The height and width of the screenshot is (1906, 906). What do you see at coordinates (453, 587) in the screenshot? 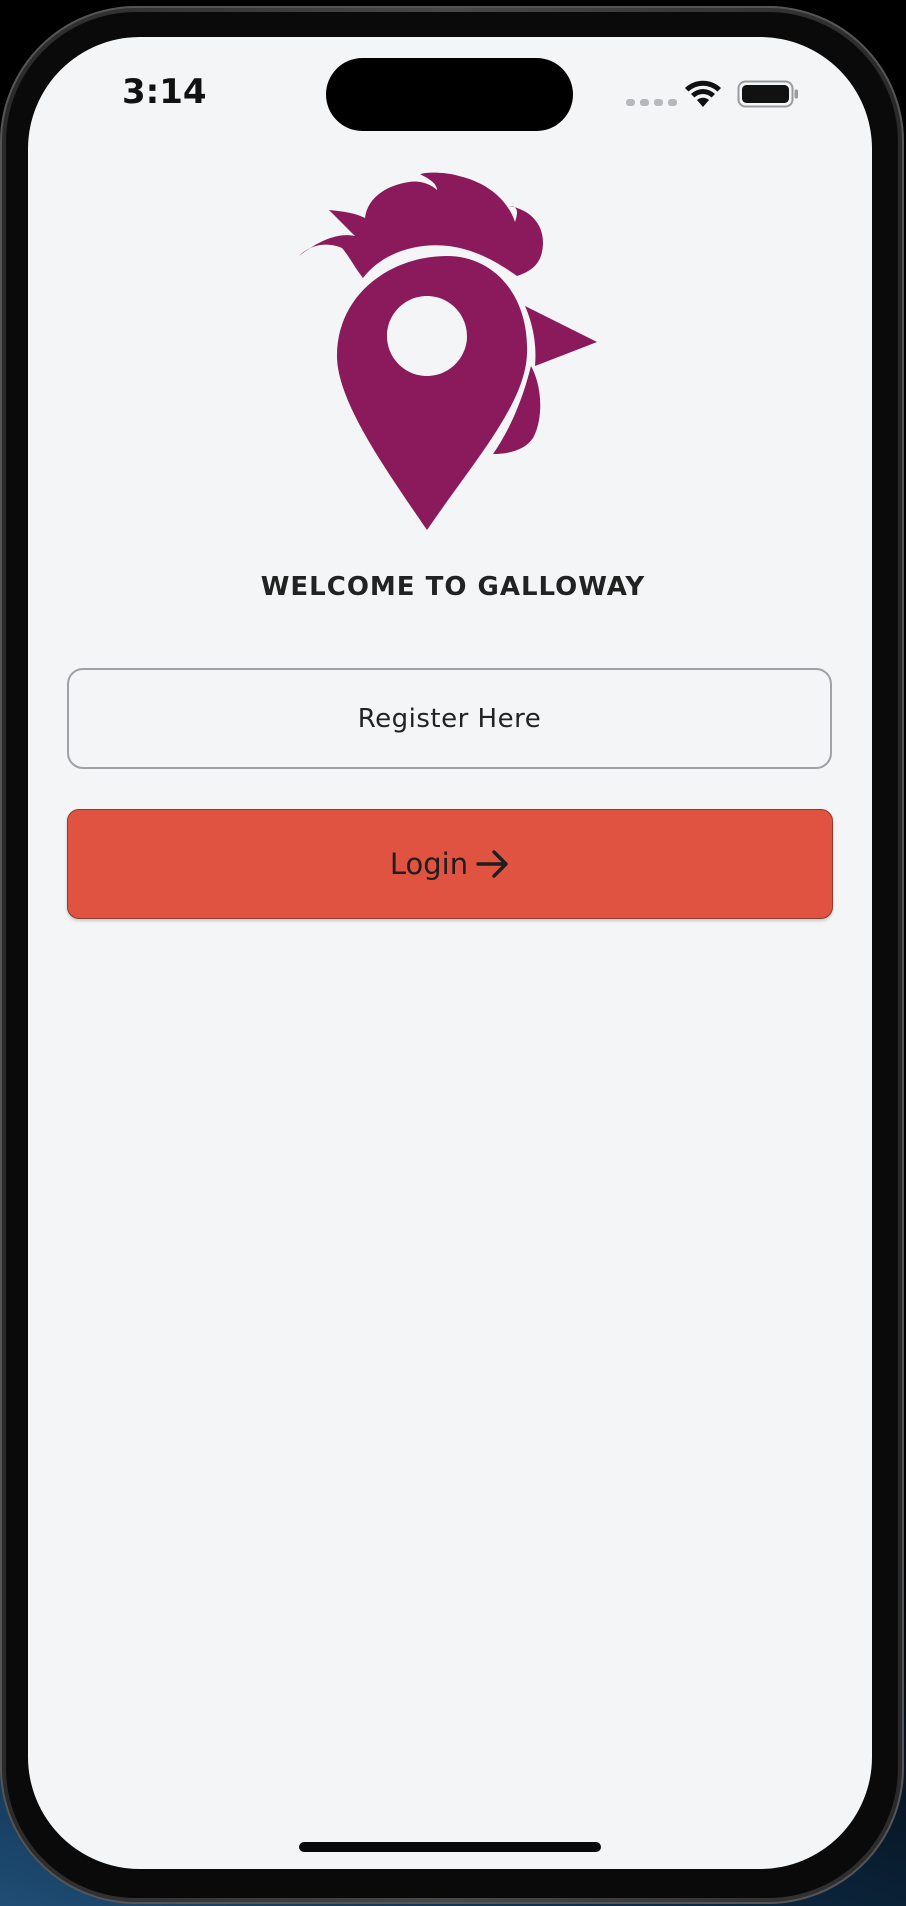
I see `welcome-title: WELCOME TO GALLOWAY` at bounding box center [453, 587].